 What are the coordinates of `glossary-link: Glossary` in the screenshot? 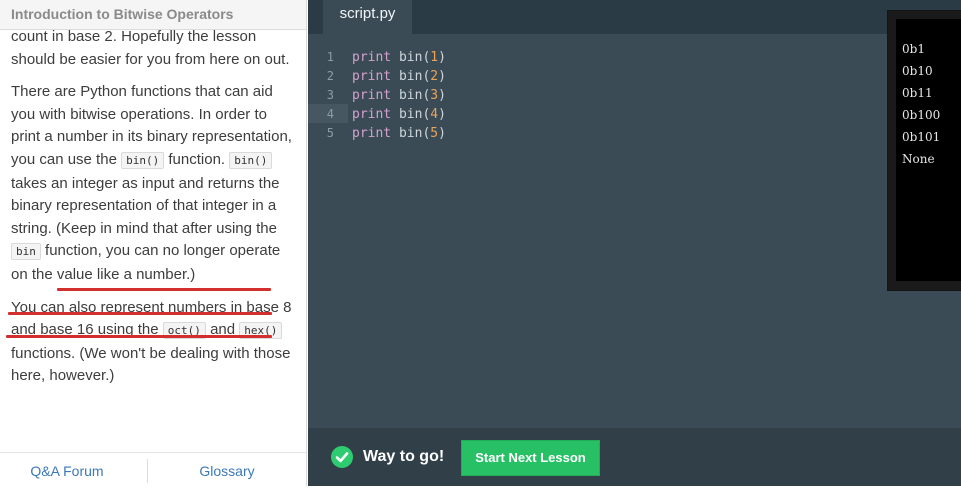 It's located at (227, 469).